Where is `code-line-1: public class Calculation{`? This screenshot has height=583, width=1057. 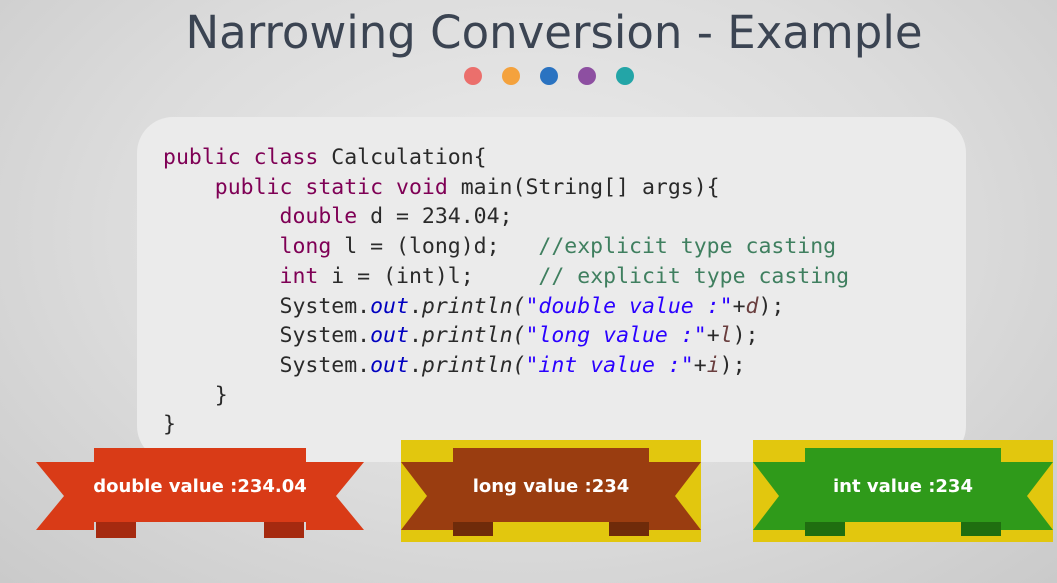 code-line-1: public class Calculation{ is located at coordinates (325, 157).